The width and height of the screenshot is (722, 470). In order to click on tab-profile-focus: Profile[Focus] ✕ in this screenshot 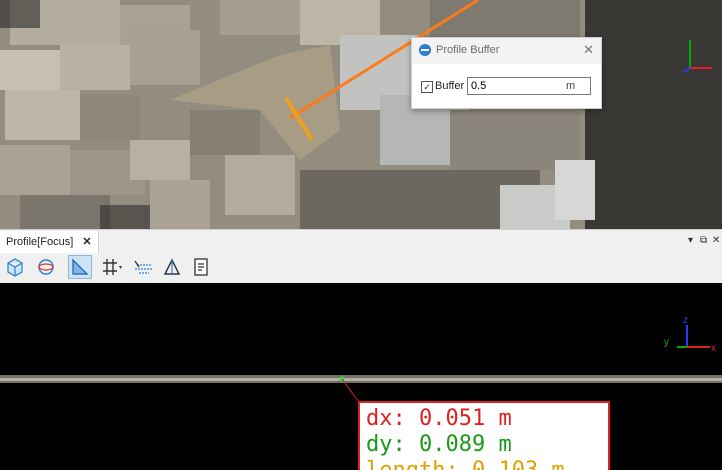, I will do `click(49, 242)`.